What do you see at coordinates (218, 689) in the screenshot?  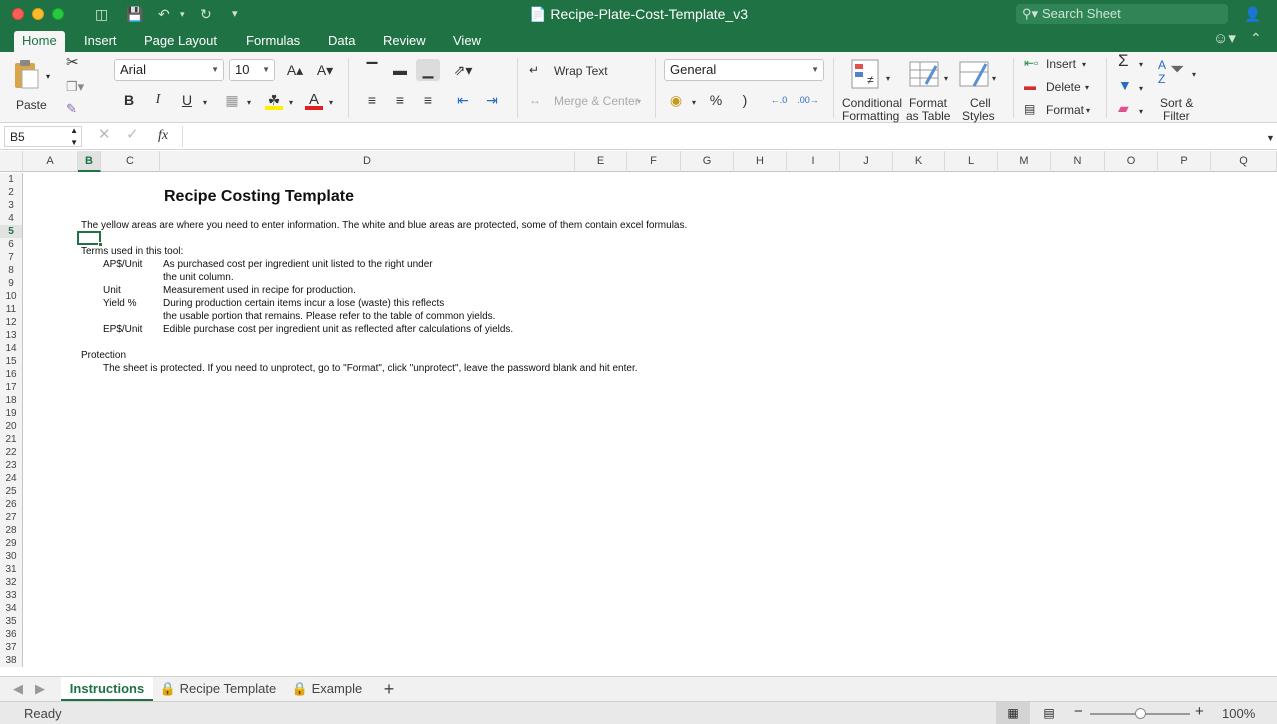 I see `sheet-tab-recipe-template: 🔒 Recipe Template` at bounding box center [218, 689].